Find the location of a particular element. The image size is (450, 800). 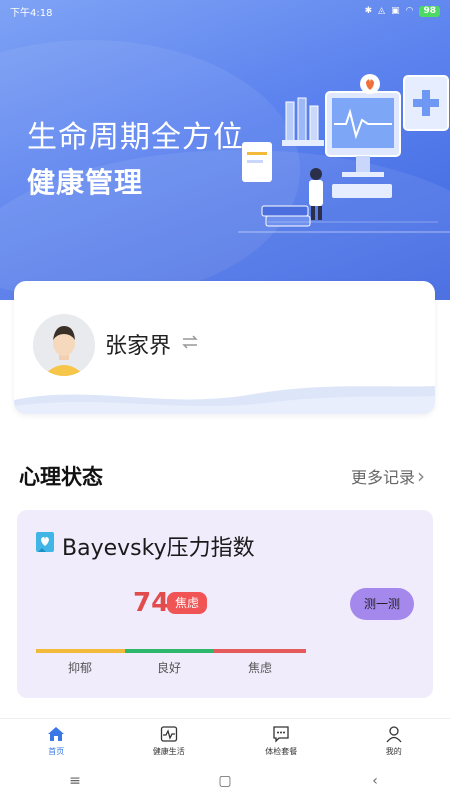

profile-name: 张家界 is located at coordinates (138, 346).